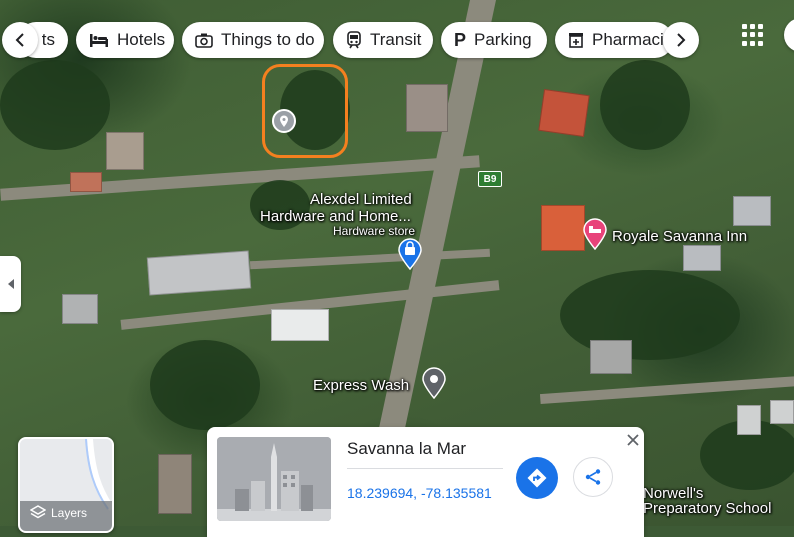 Image resolution: width=794 pixels, height=537 pixels. I want to click on directions-icon, so click(537, 478).